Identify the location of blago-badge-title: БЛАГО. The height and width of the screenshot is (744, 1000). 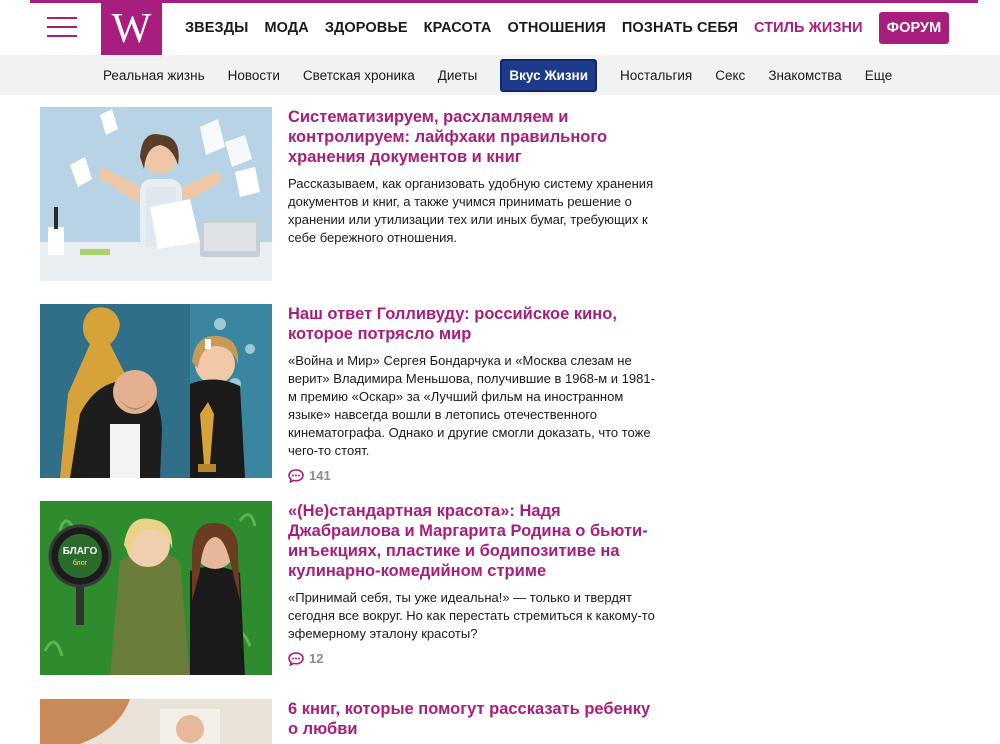
(80, 551).